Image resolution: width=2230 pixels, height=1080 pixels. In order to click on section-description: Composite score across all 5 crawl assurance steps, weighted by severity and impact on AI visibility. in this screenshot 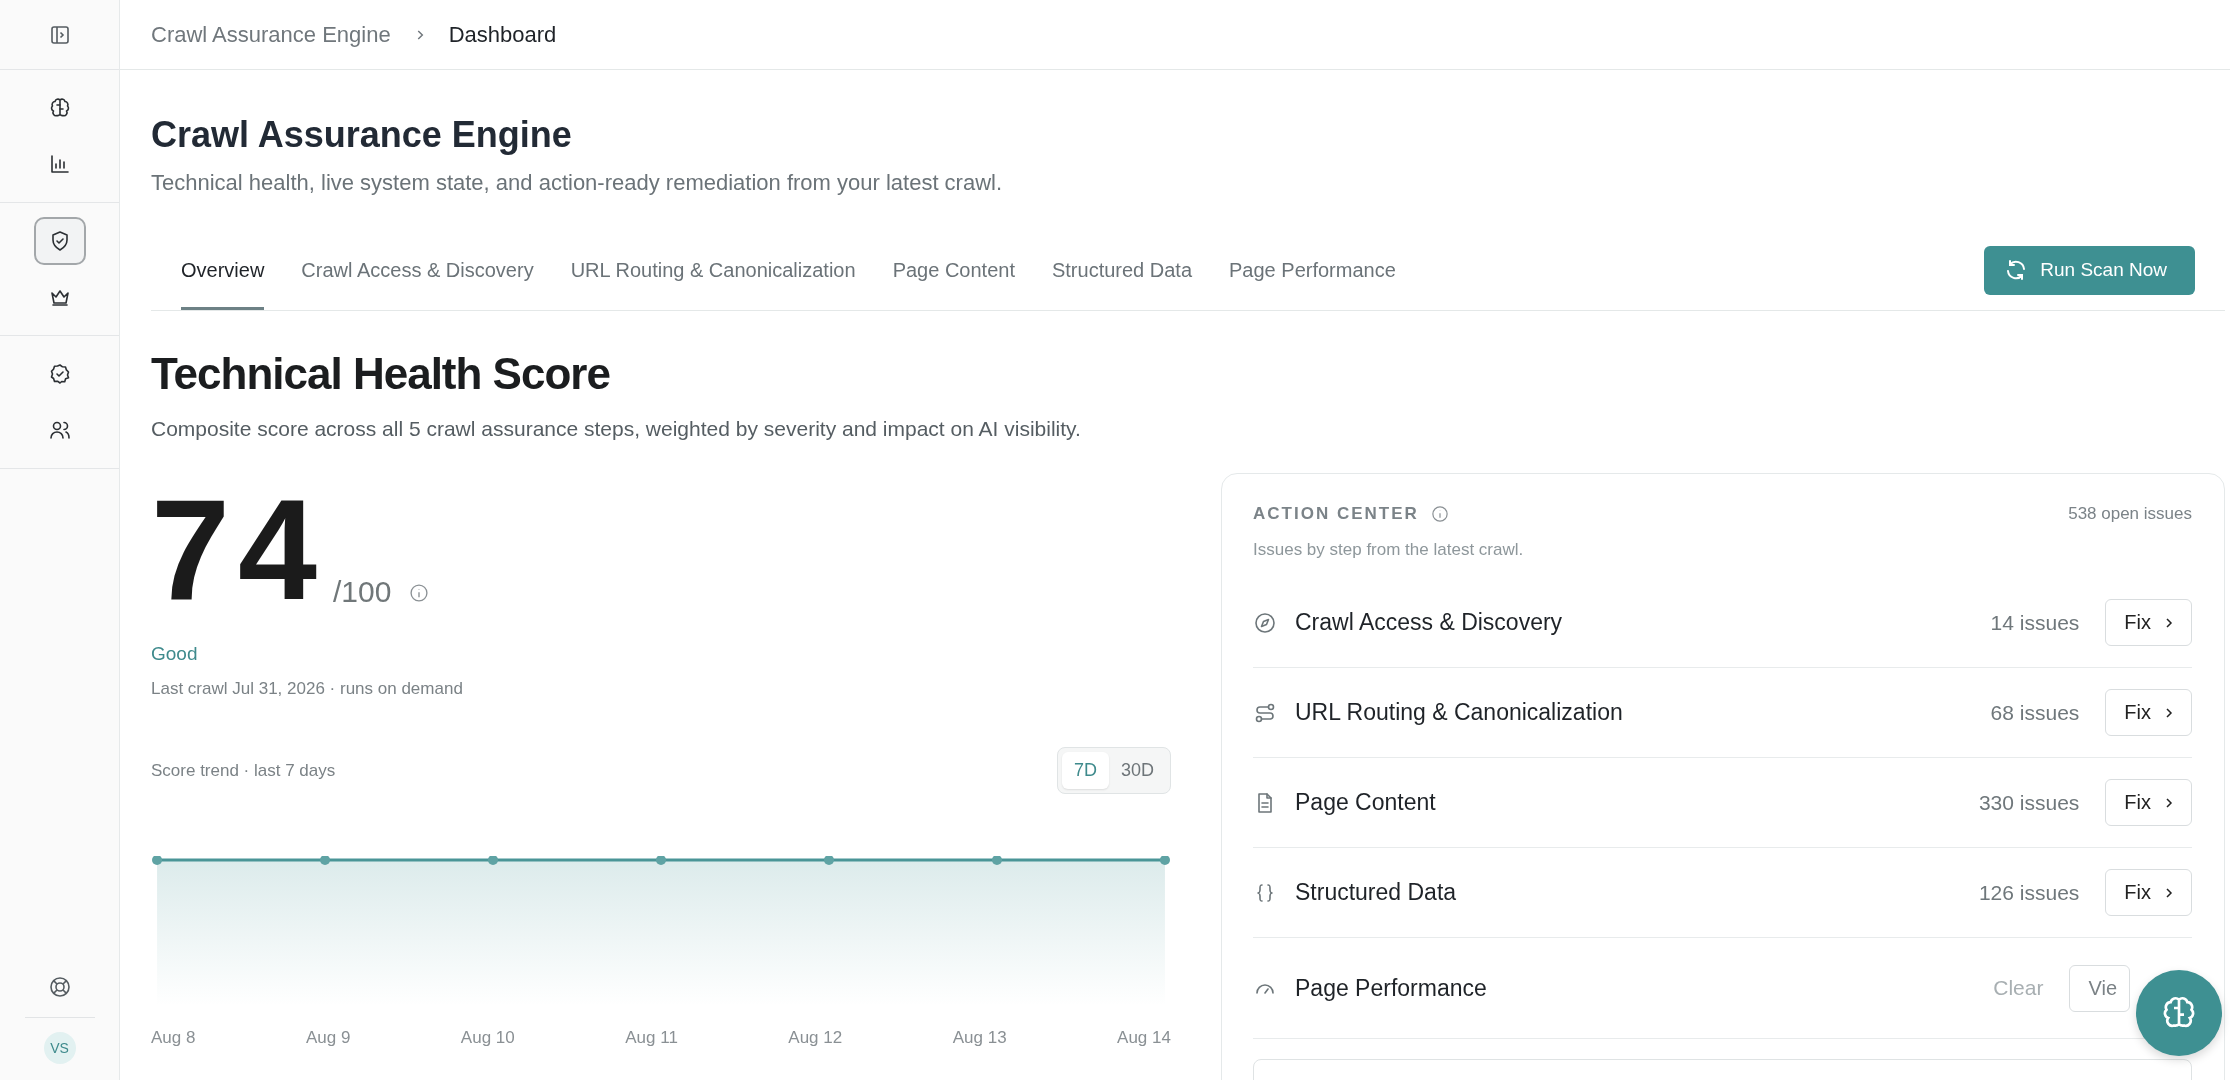, I will do `click(616, 429)`.